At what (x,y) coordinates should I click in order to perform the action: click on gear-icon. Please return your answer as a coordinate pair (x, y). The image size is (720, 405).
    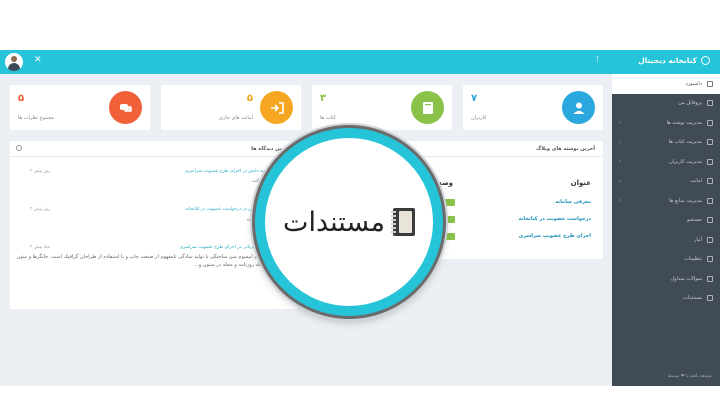
    Looking at the image, I should click on (19, 148).